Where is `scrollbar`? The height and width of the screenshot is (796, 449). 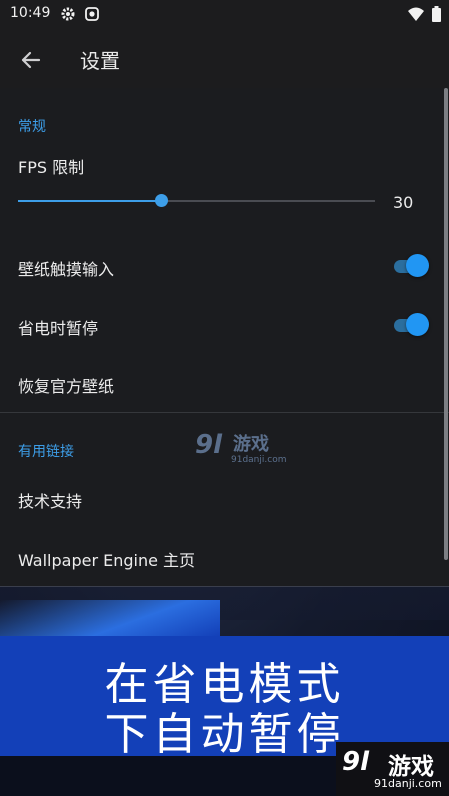
scrollbar is located at coordinates (446, 324).